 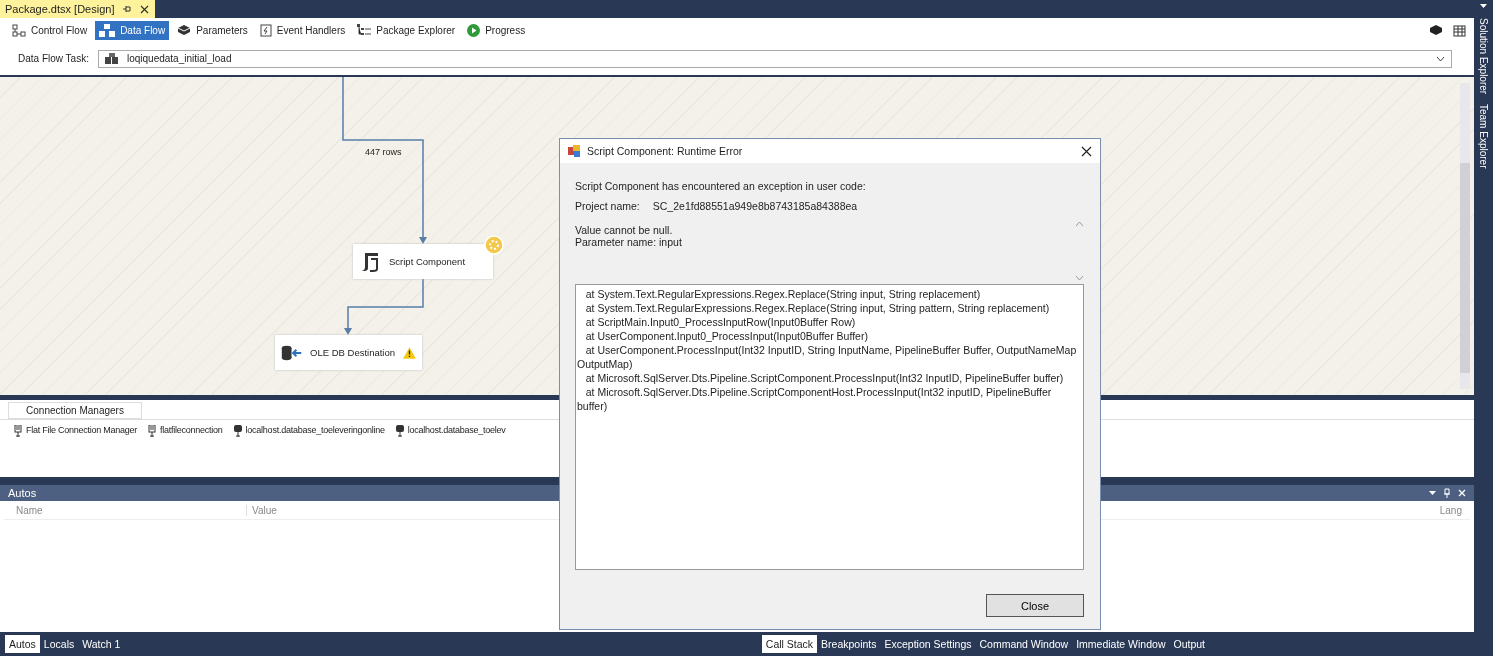 What do you see at coordinates (755, 206) in the screenshot?
I see `project-name: SC_2e1fd88551a949e8b8743185a84388ea` at bounding box center [755, 206].